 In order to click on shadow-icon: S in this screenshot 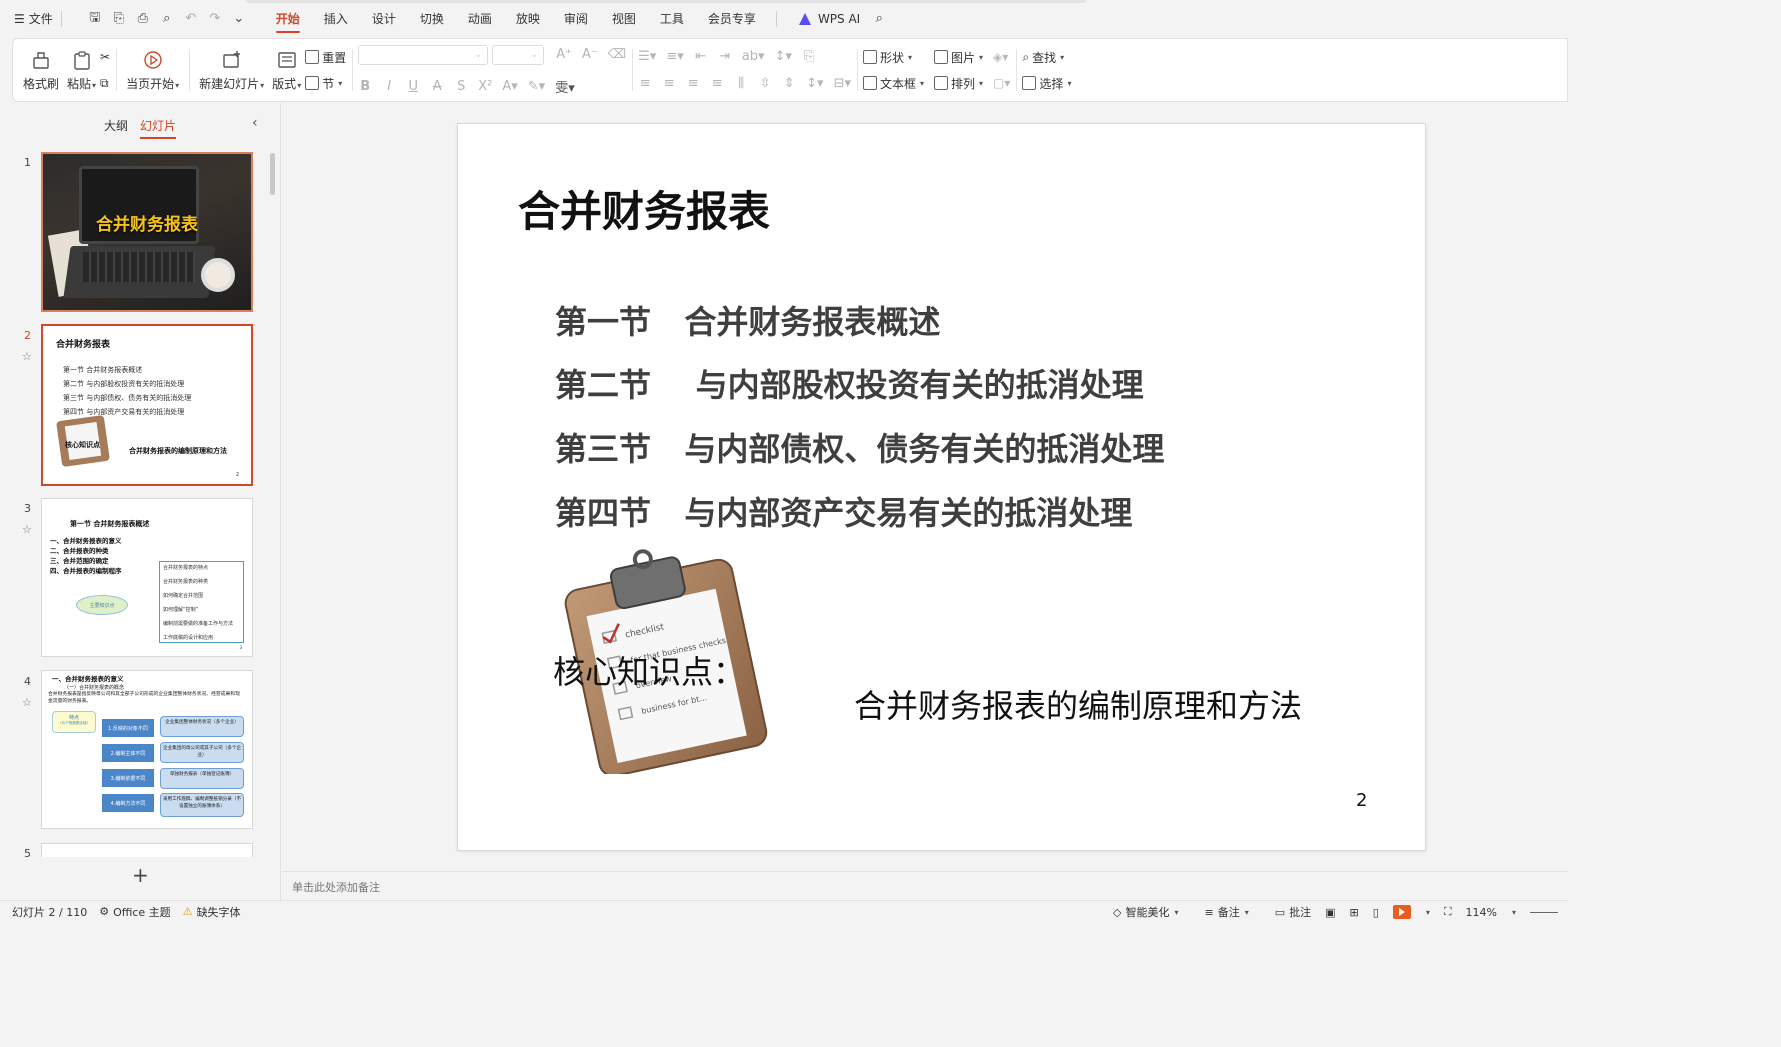, I will do `click(461, 86)`.